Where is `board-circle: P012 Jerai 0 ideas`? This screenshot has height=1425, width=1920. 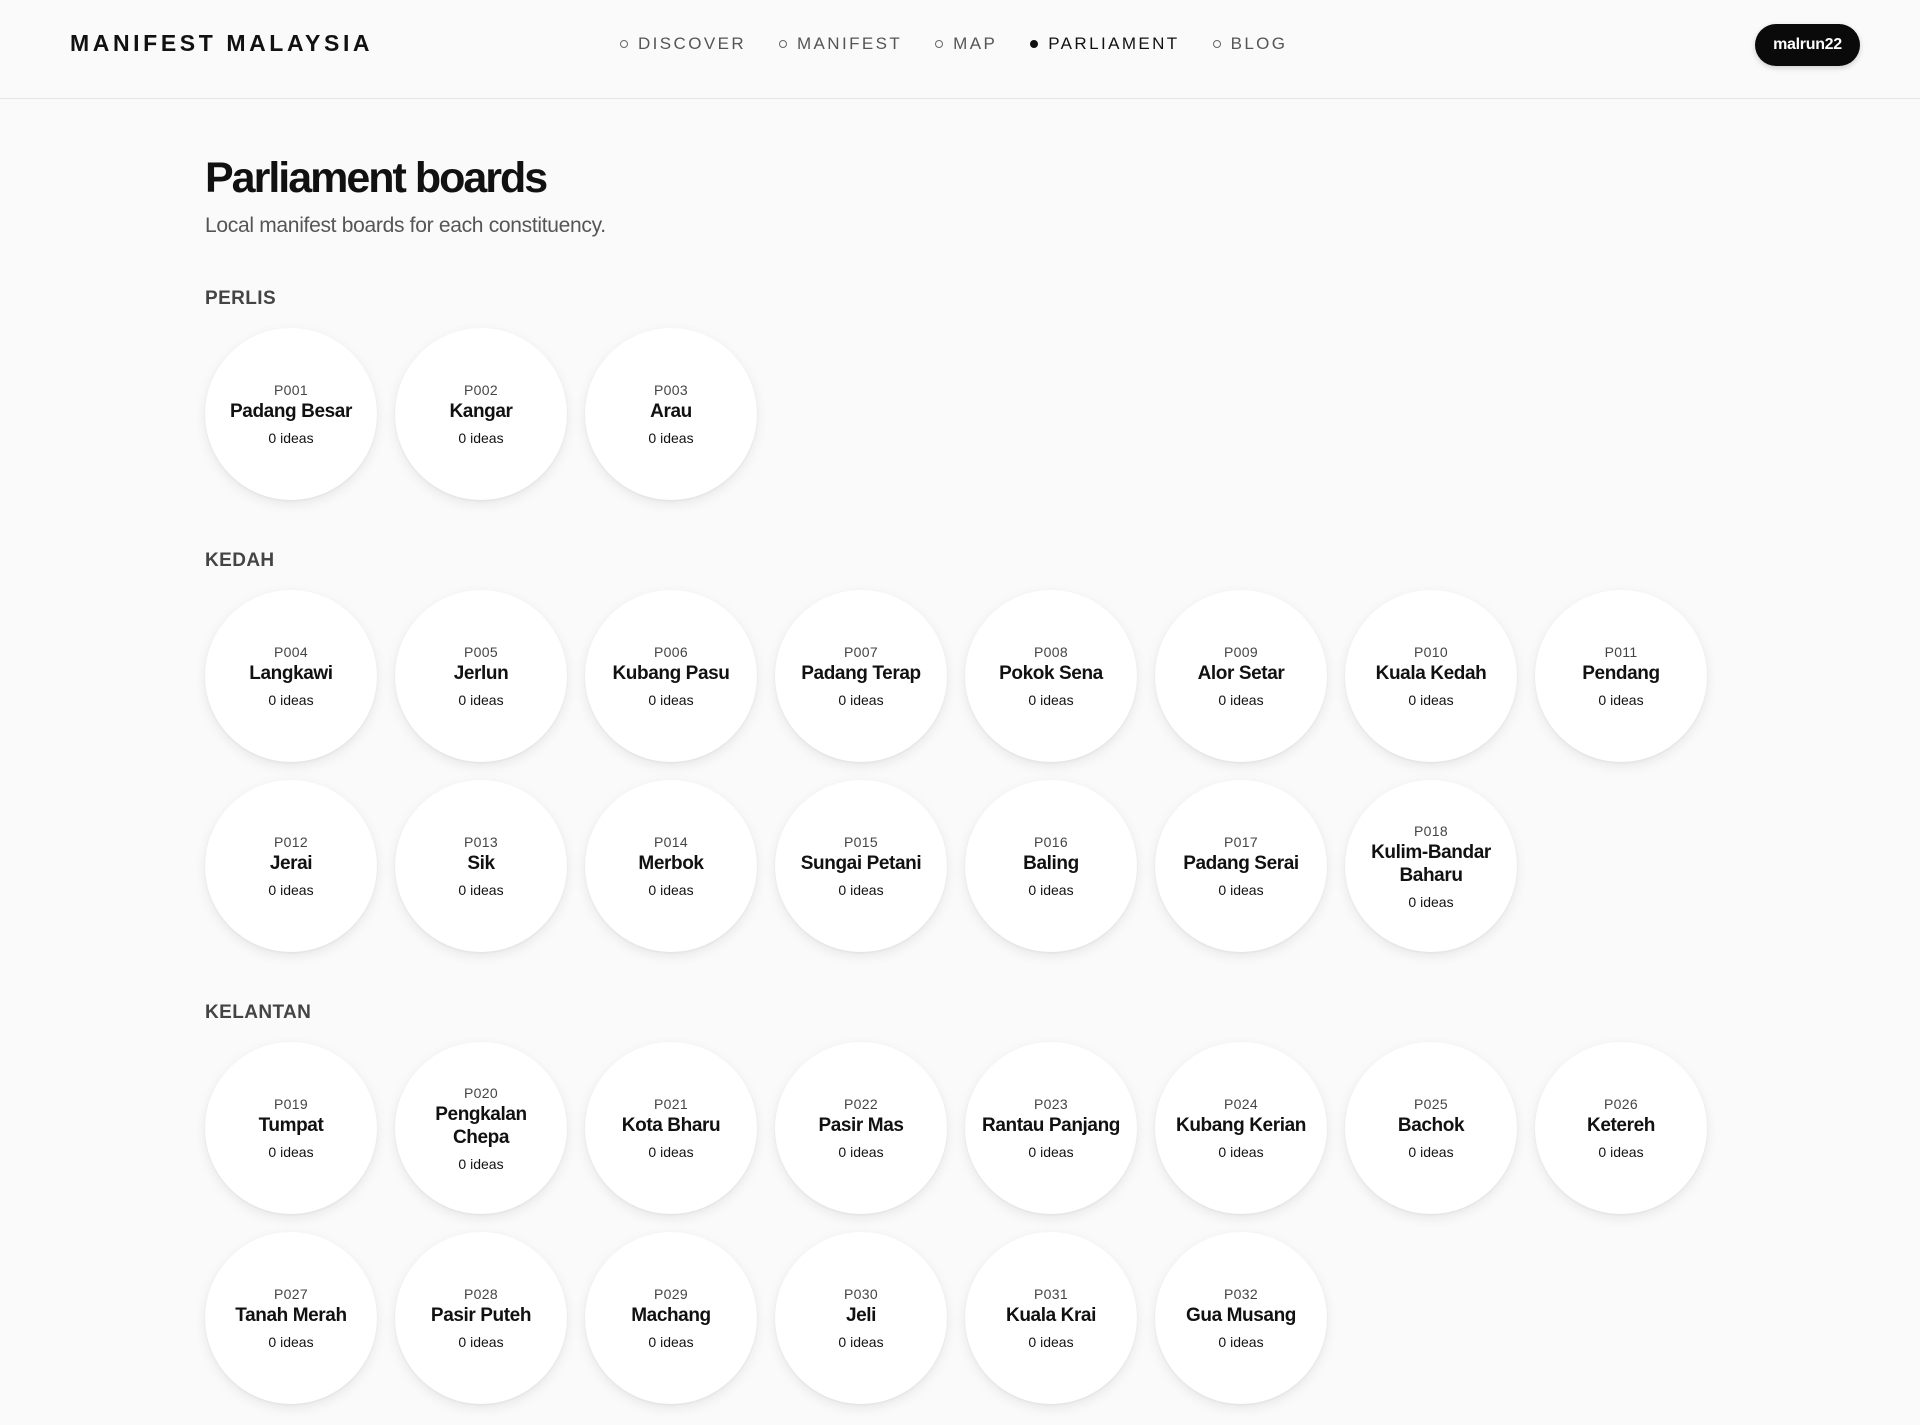
board-circle: P012 Jerai 0 ideas is located at coordinates (291, 866).